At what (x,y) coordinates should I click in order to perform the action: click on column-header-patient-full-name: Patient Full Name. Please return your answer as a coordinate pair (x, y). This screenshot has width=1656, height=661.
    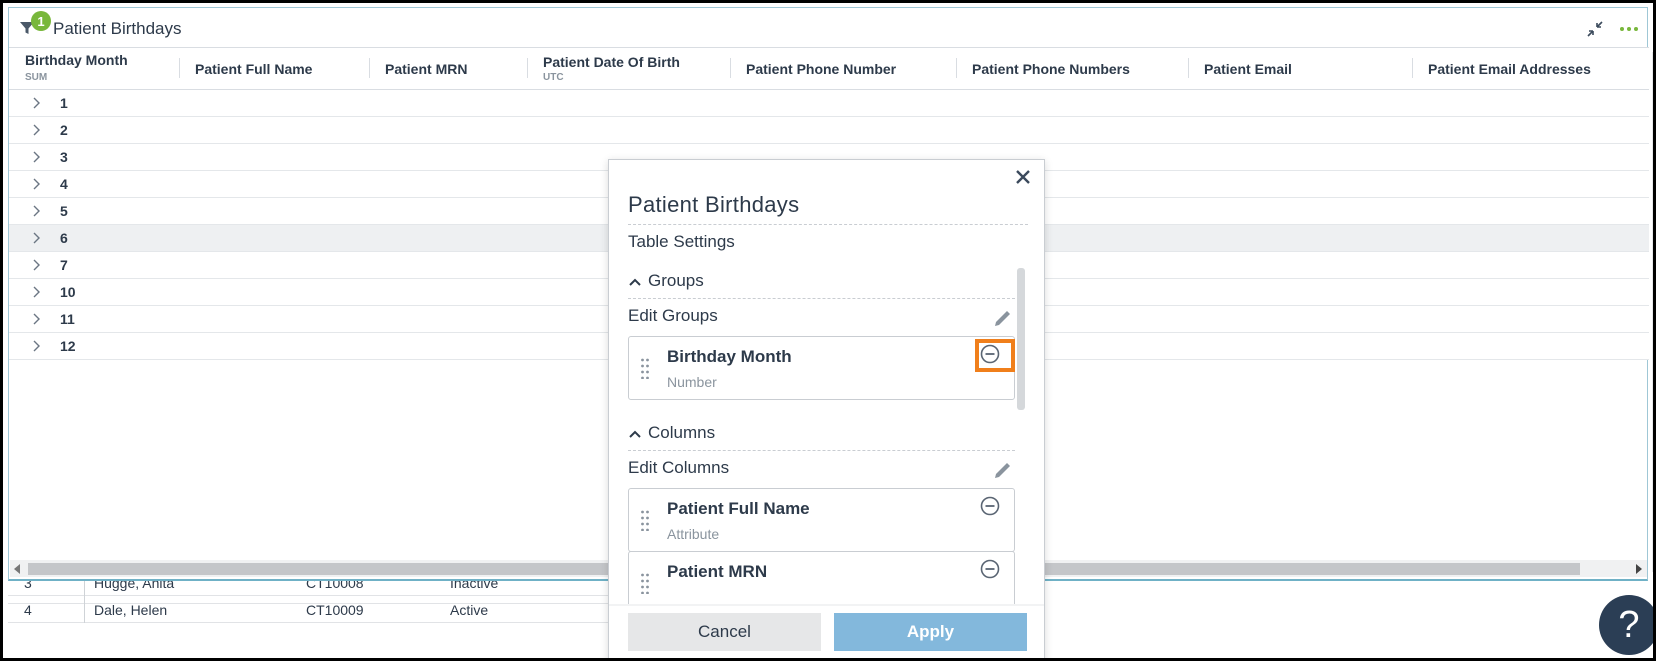
    Looking at the image, I should click on (274, 69).